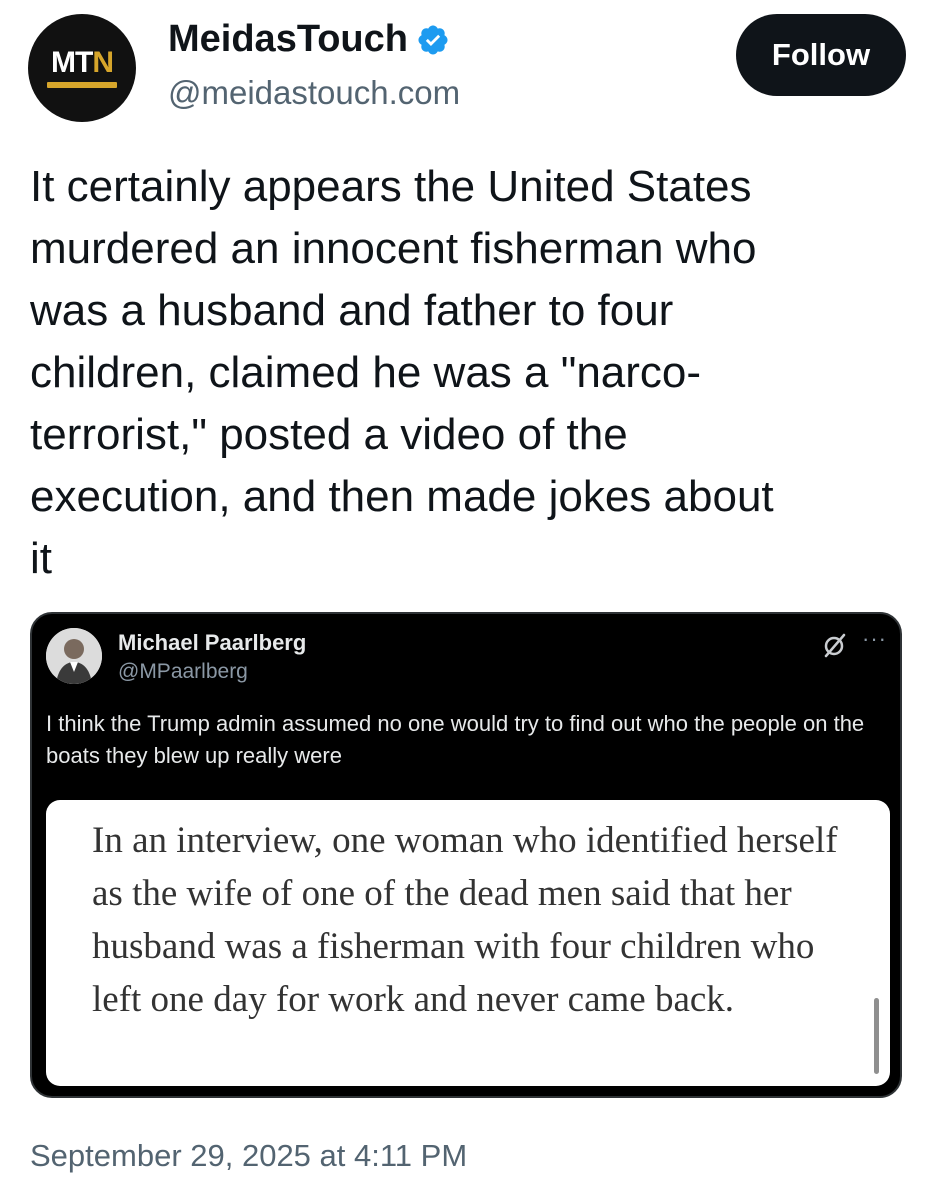 Image resolution: width=929 pixels, height=1185 pixels. What do you see at coordinates (835, 645) in the screenshot?
I see `grok-icon` at bounding box center [835, 645].